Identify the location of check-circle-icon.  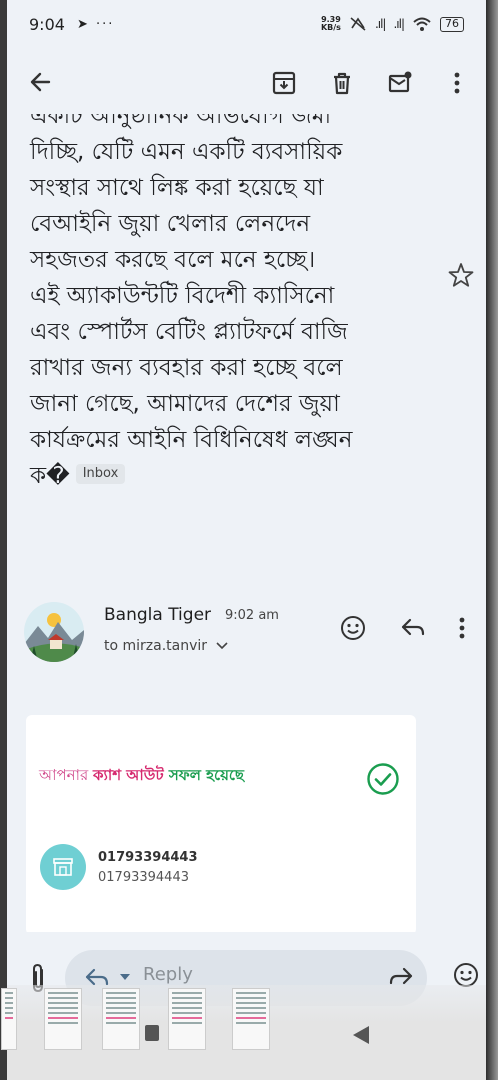
(383, 779).